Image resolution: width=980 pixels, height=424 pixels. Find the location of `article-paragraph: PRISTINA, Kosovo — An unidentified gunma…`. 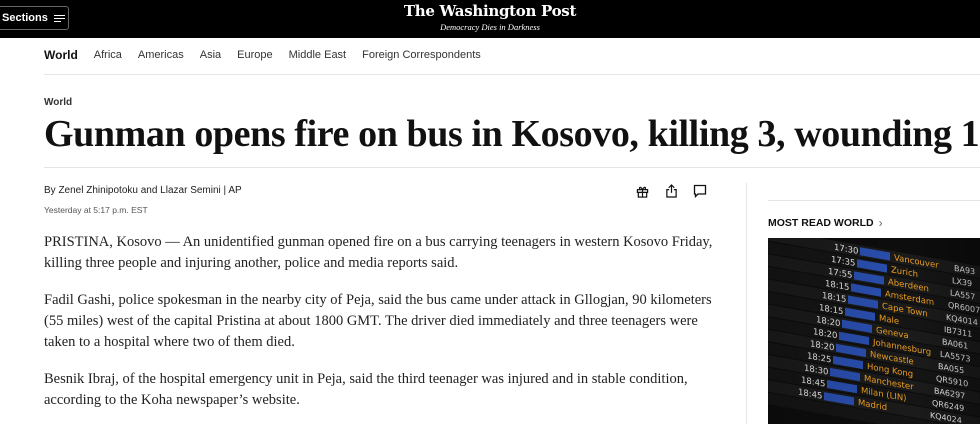

article-paragraph: PRISTINA, Kosovo — An unidentified gunma… is located at coordinates (378, 252).